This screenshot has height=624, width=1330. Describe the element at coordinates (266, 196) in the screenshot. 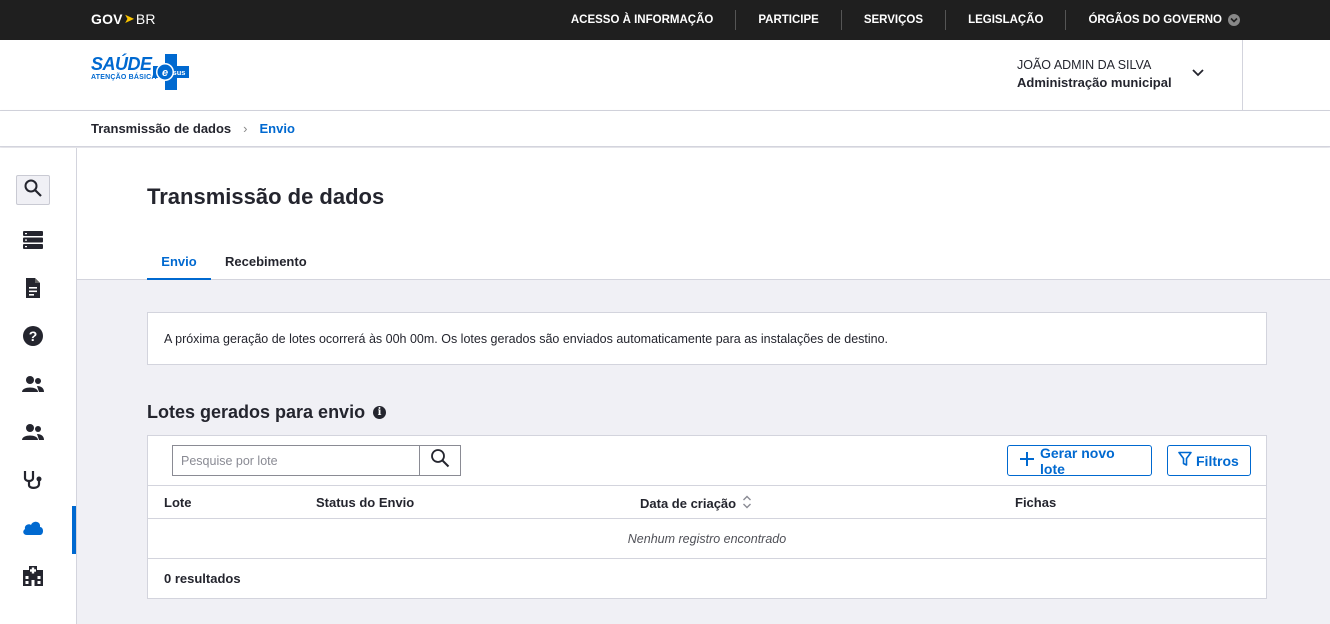

I see `page-title: Transmissão de dados` at that location.